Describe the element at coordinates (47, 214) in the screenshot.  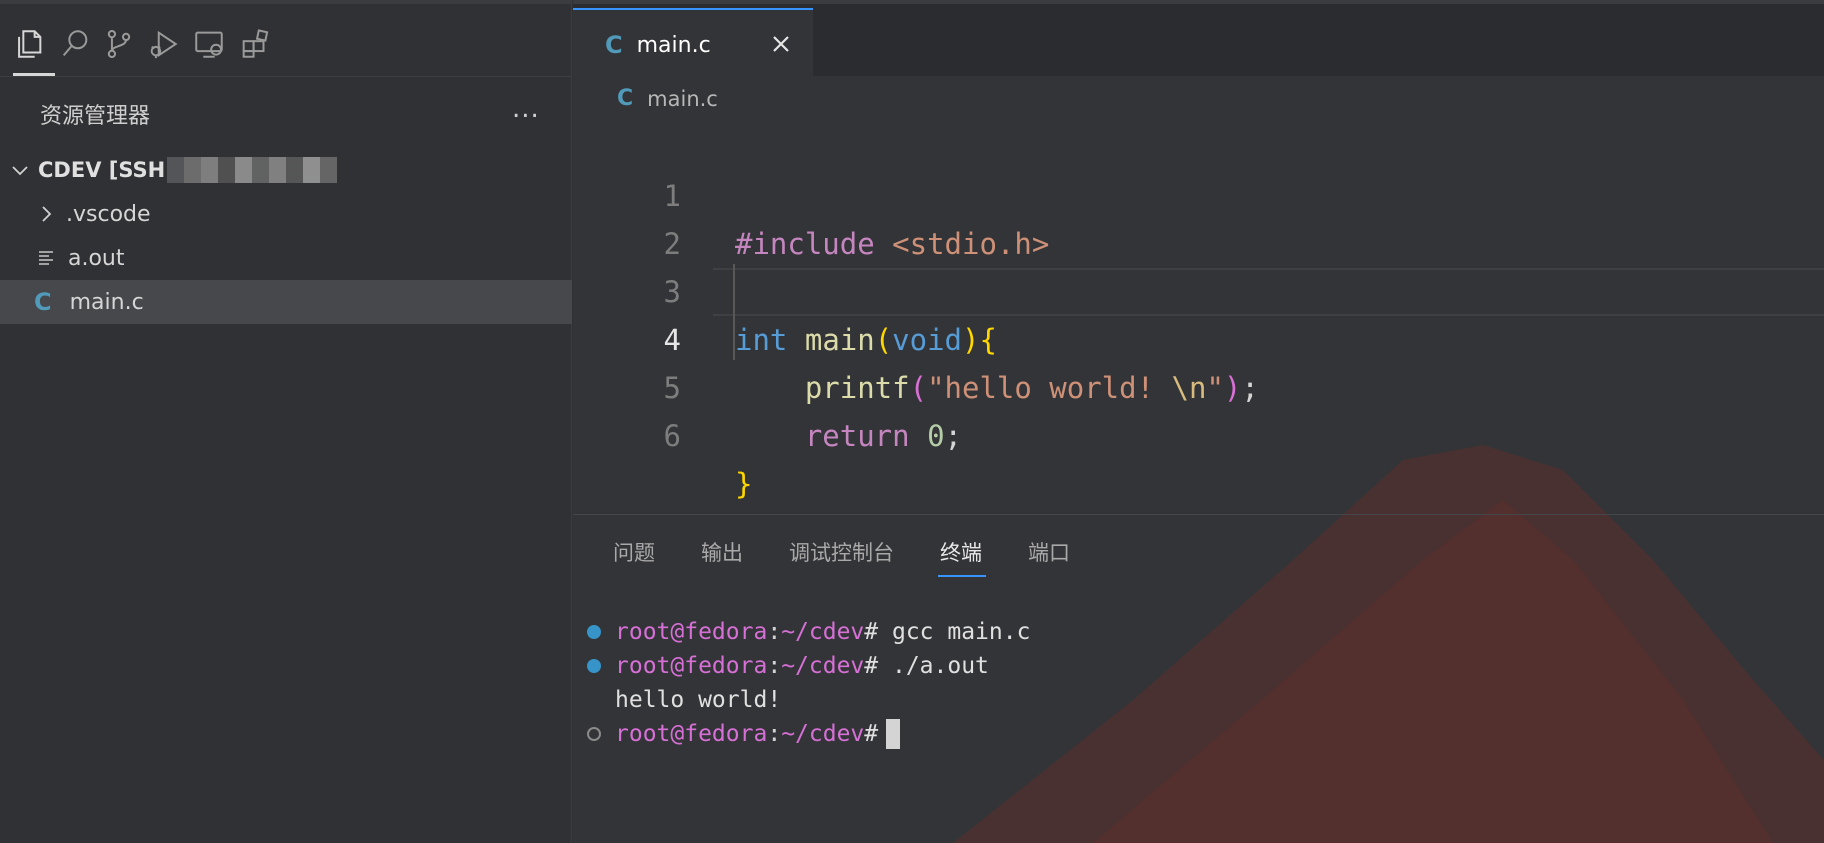
I see `chevron-right-icon` at that location.